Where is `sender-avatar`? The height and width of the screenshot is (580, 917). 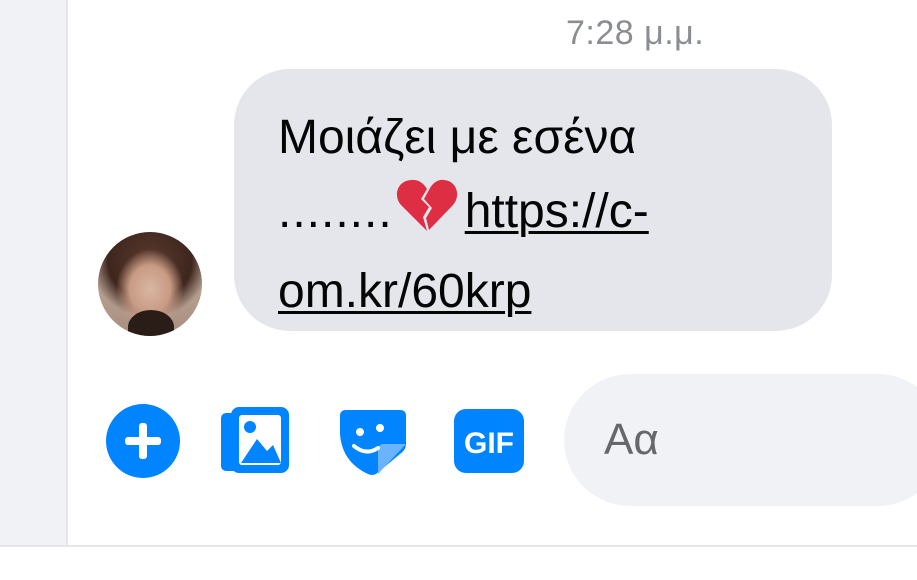
sender-avatar is located at coordinates (150, 284).